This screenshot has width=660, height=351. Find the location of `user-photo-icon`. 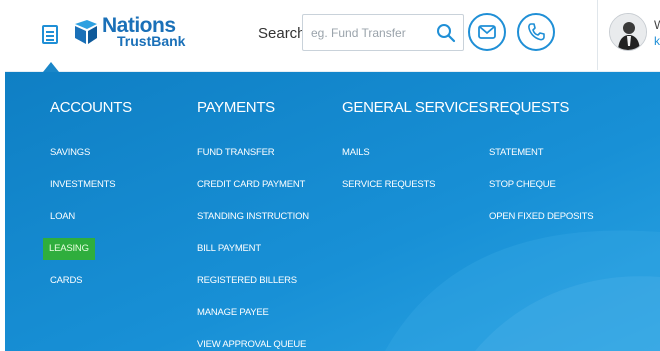

user-photo-icon is located at coordinates (628, 32).